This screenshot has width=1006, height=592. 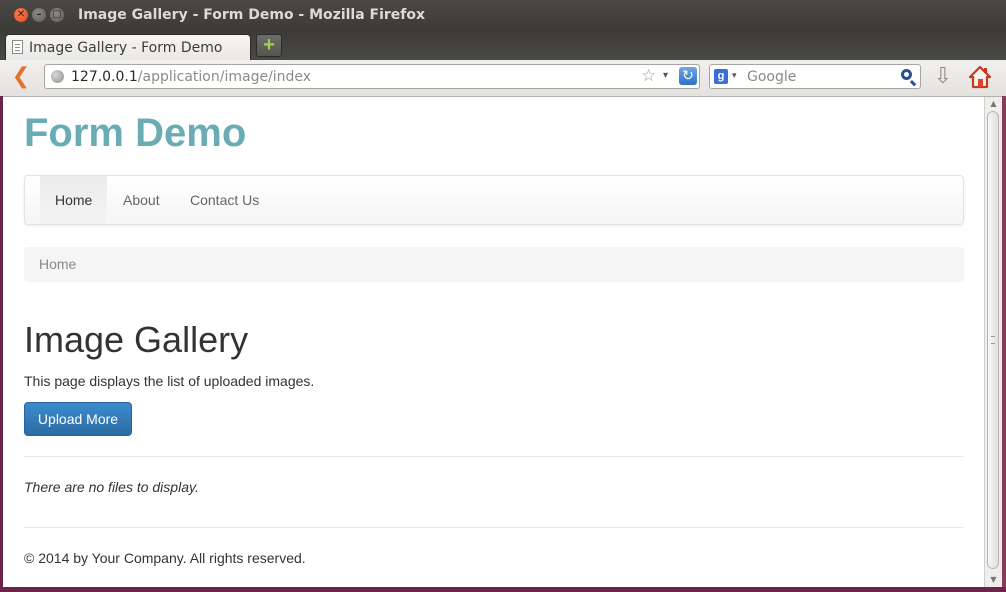 I want to click on tab-label: Image Gallery - Form Demo, so click(x=126, y=48).